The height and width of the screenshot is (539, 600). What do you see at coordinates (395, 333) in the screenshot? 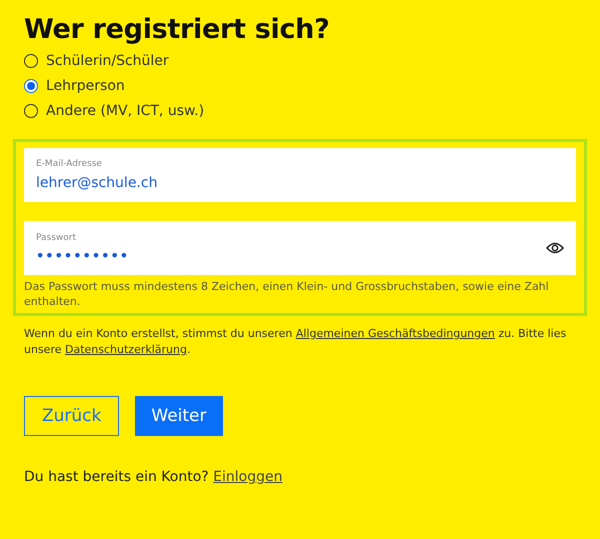
I see `terms-link: Allgemeinen Geschäftsbedingungen` at bounding box center [395, 333].